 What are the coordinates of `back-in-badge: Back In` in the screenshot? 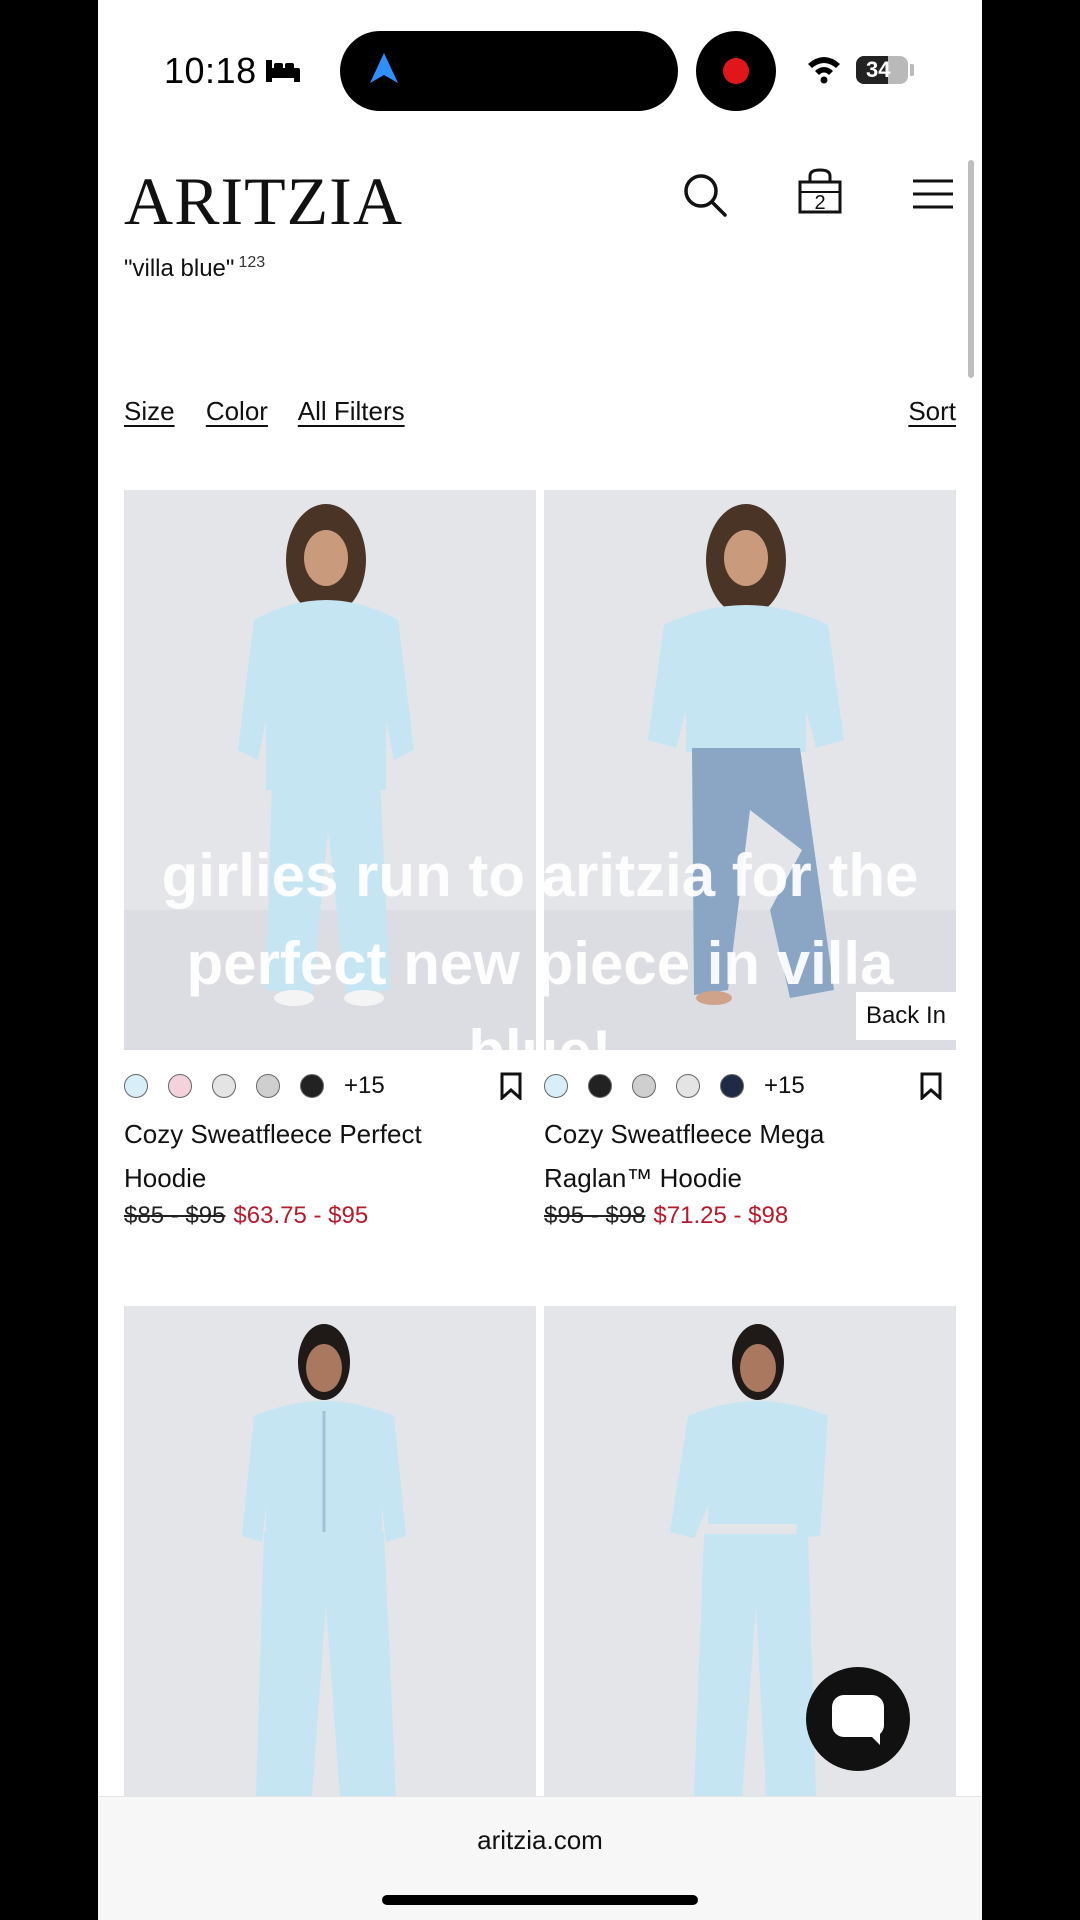 It's located at (905, 1016).